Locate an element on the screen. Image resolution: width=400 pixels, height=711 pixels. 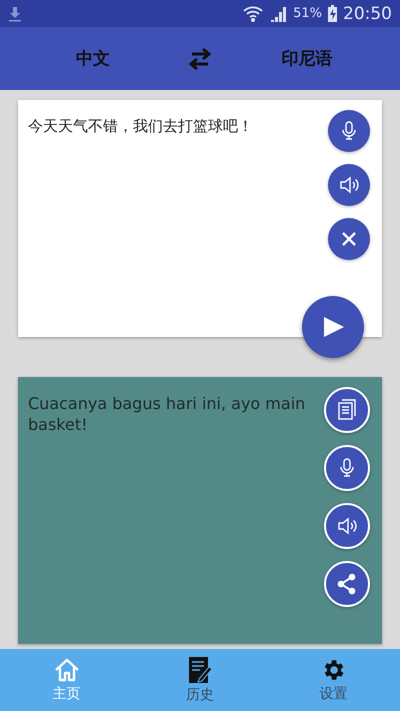
share-button is located at coordinates (347, 584).